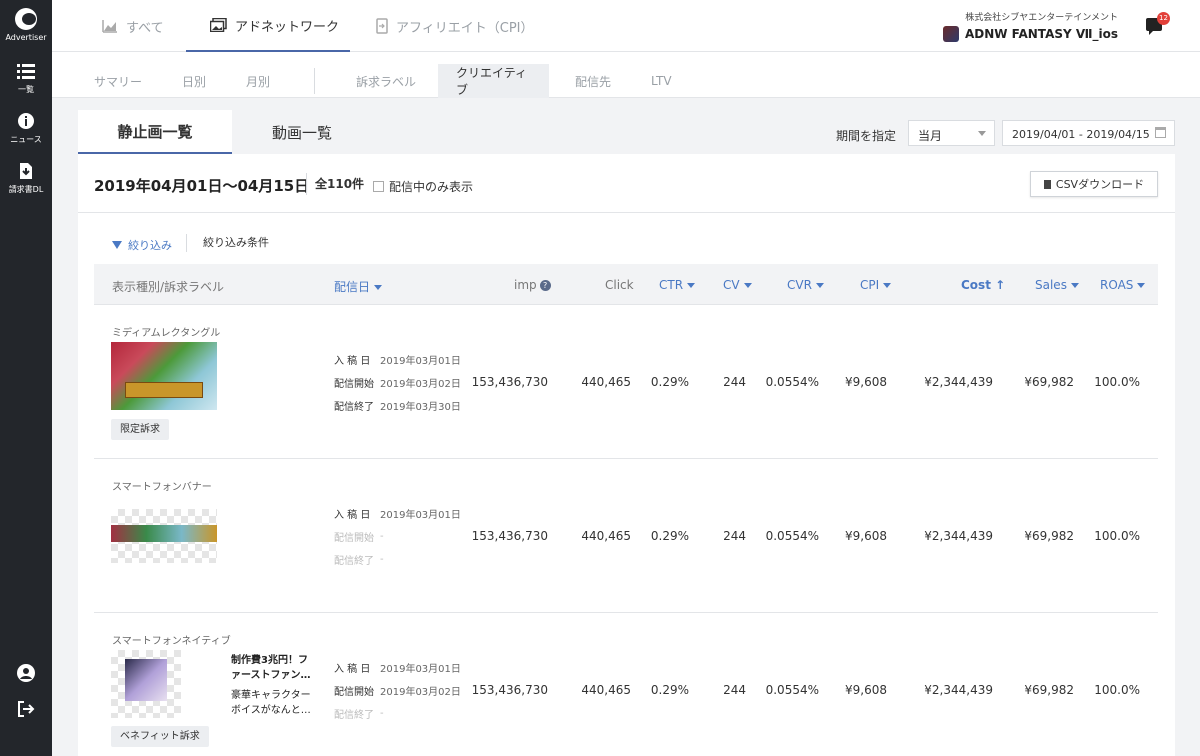  Describe the element at coordinates (358, 286) in the screenshot. I see `header-date: 配信日` at that location.